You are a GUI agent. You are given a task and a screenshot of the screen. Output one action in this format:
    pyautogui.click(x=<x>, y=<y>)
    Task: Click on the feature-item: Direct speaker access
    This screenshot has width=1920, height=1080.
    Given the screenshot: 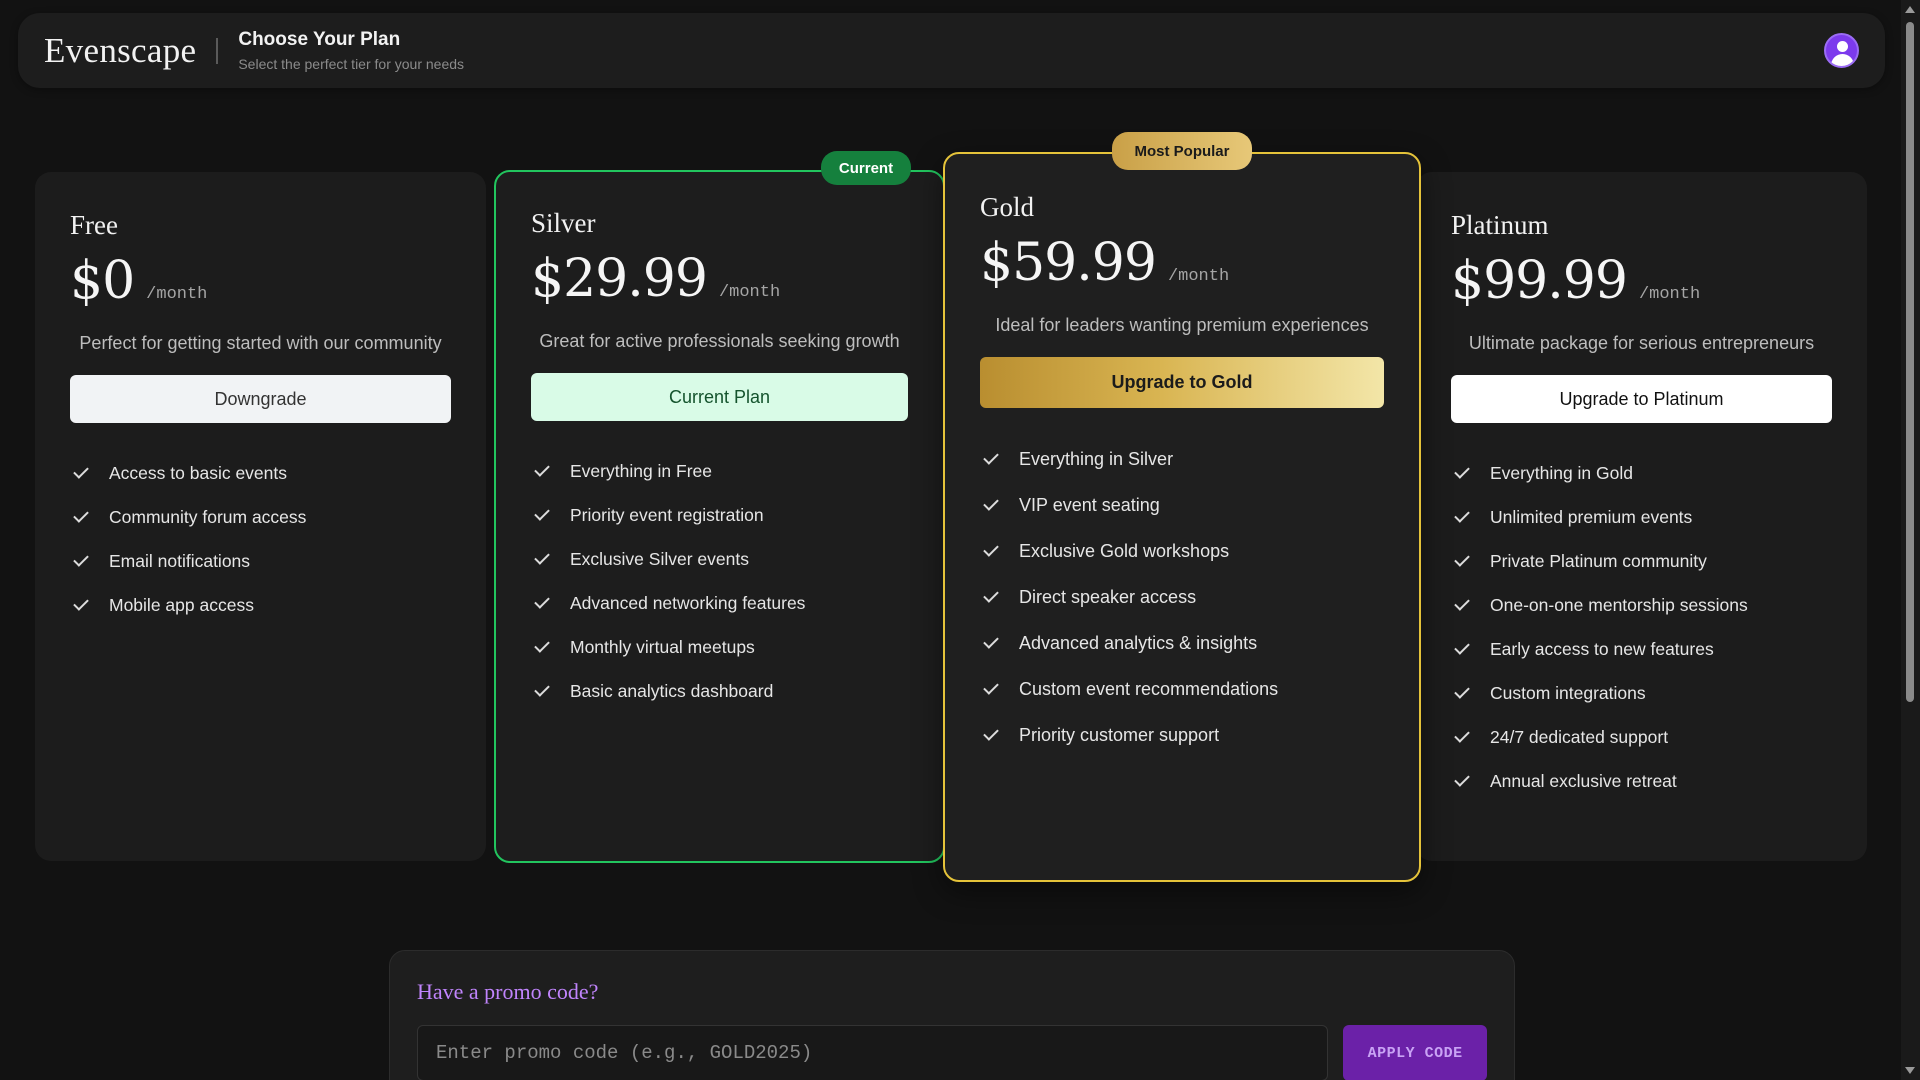 What is the action you would take?
    pyautogui.click(x=1182, y=597)
    